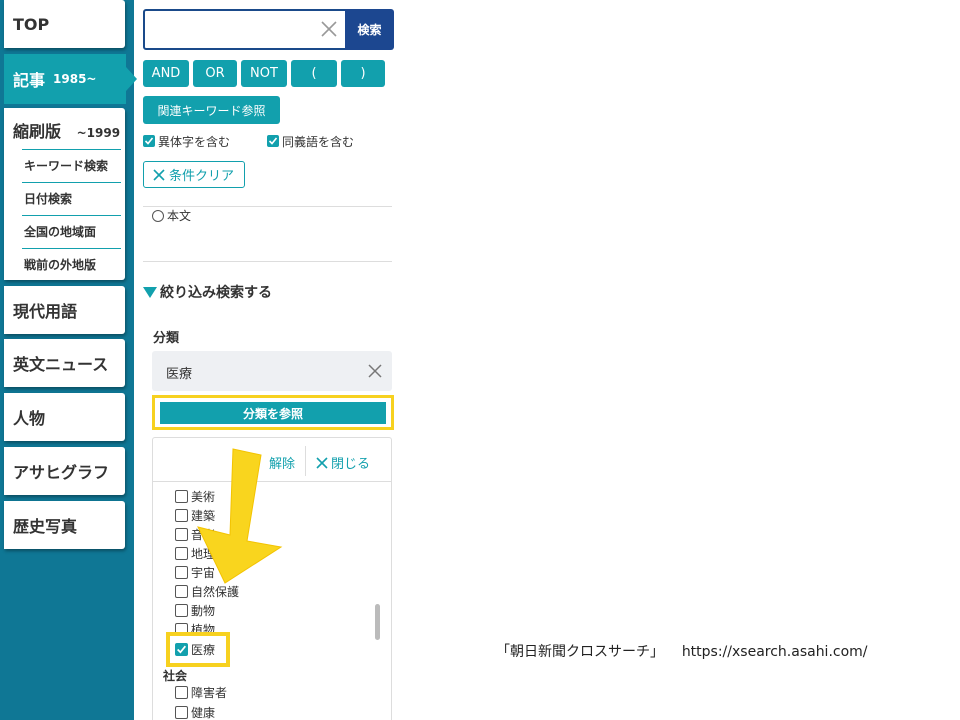  What do you see at coordinates (203, 554) in the screenshot?
I see `option-label: 地理` at bounding box center [203, 554].